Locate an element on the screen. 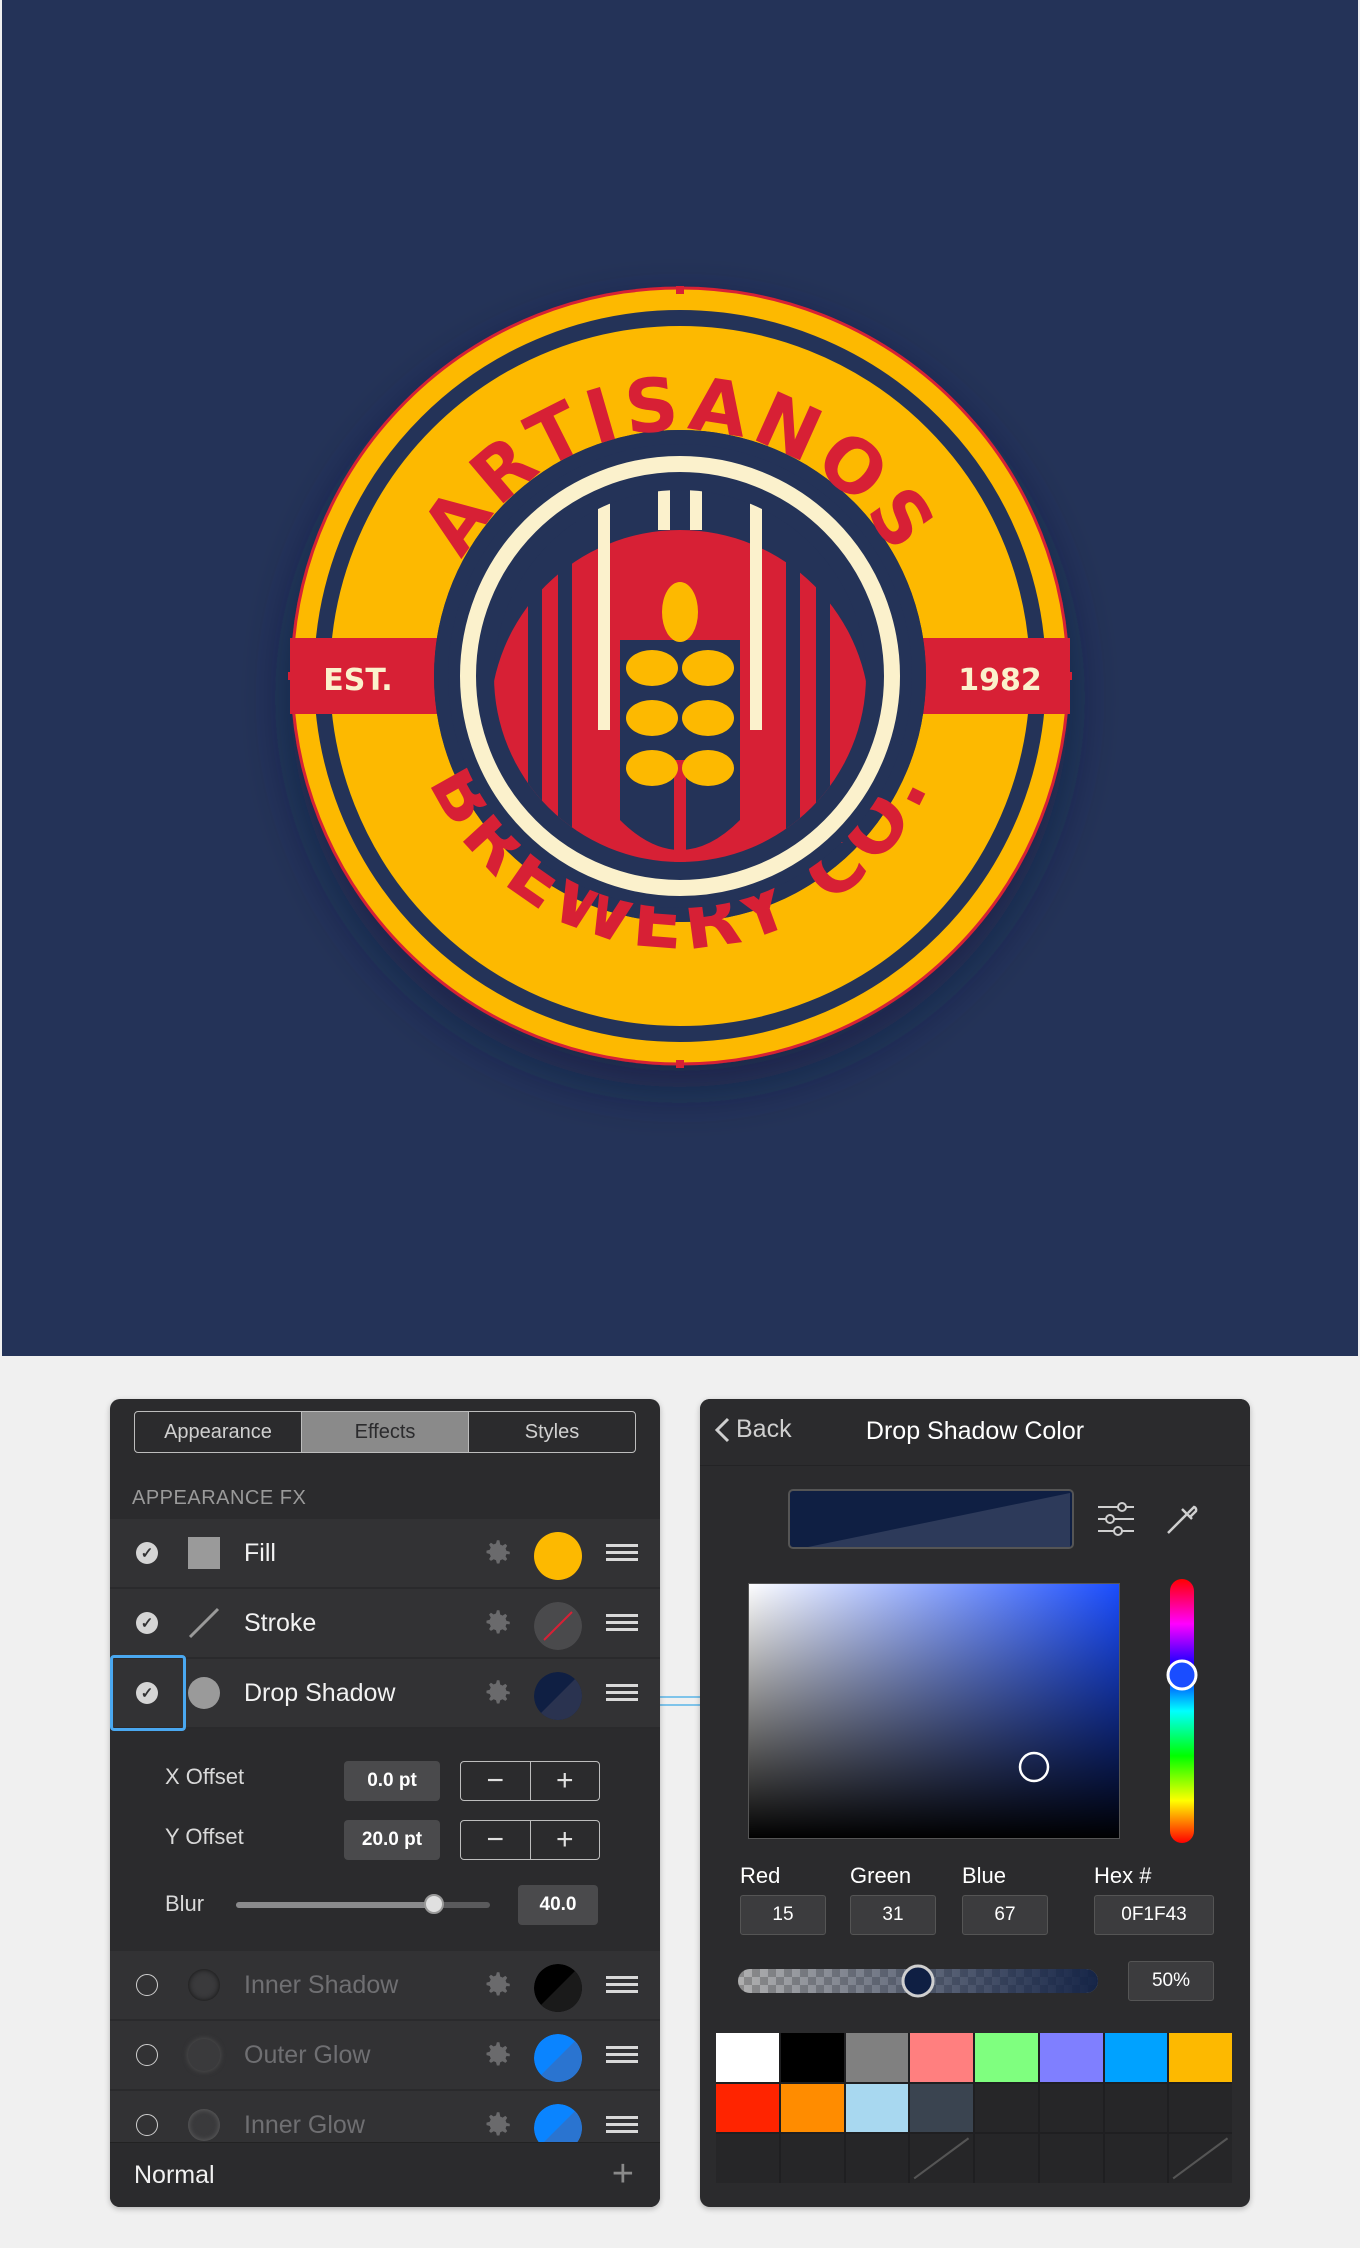  blue-label: Blue is located at coordinates (984, 1875).